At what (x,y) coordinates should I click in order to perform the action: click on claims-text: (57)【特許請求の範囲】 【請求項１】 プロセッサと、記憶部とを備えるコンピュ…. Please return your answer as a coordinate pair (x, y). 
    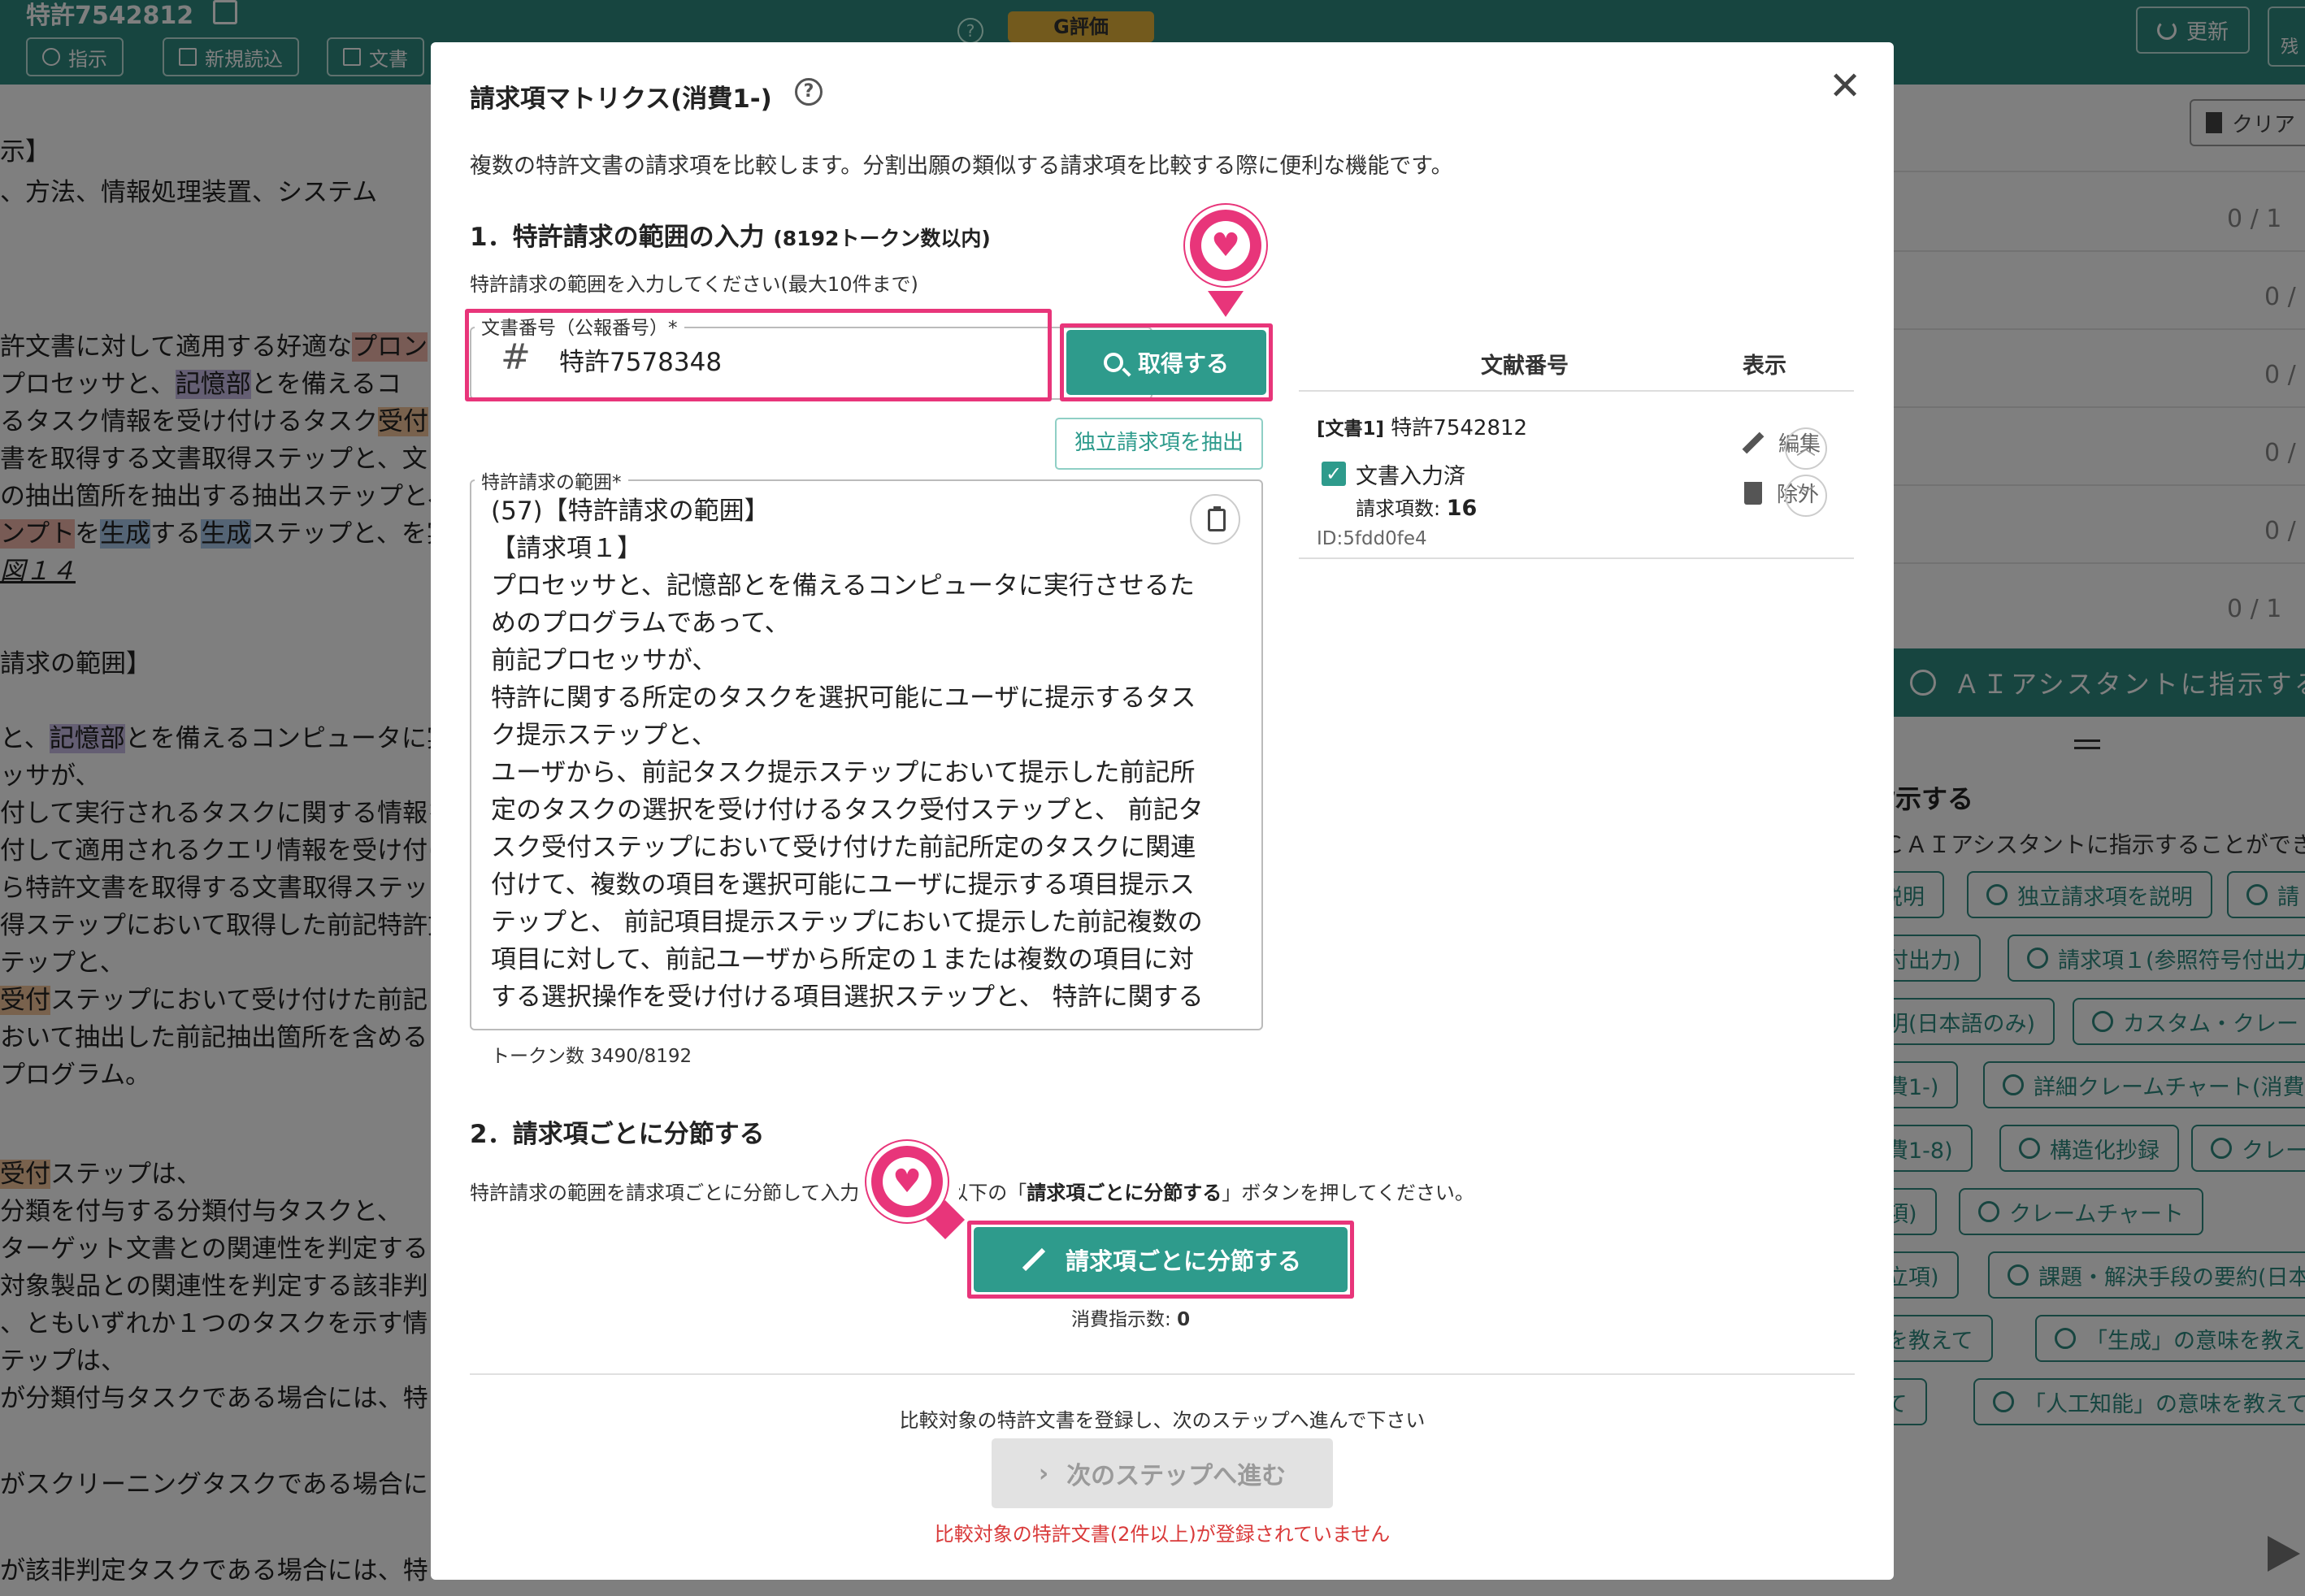
    Looking at the image, I should click on (848, 754).